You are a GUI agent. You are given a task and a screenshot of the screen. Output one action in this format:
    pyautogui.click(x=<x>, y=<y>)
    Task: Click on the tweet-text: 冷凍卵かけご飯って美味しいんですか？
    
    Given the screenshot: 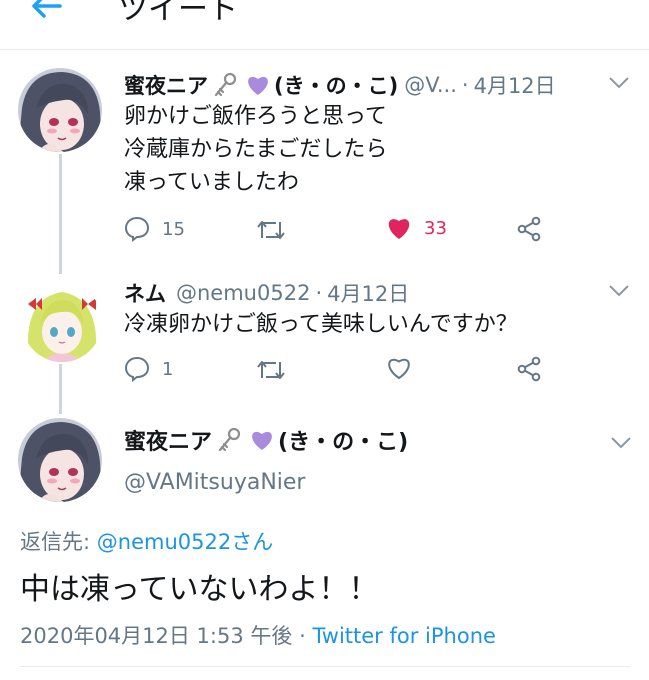 What is the action you would take?
    pyautogui.click(x=321, y=324)
    